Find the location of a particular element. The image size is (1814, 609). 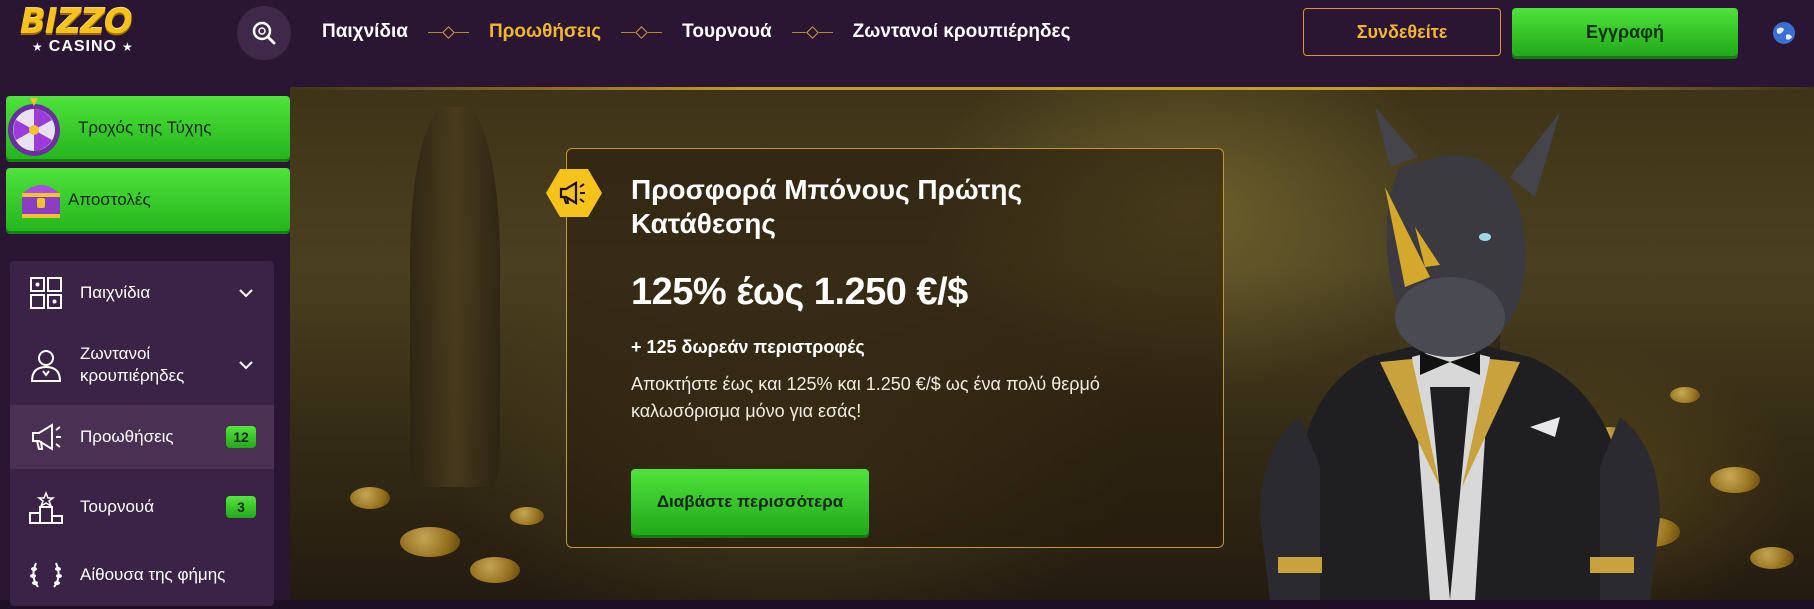

nav-tournaments: Τουρνουά is located at coordinates (727, 32).